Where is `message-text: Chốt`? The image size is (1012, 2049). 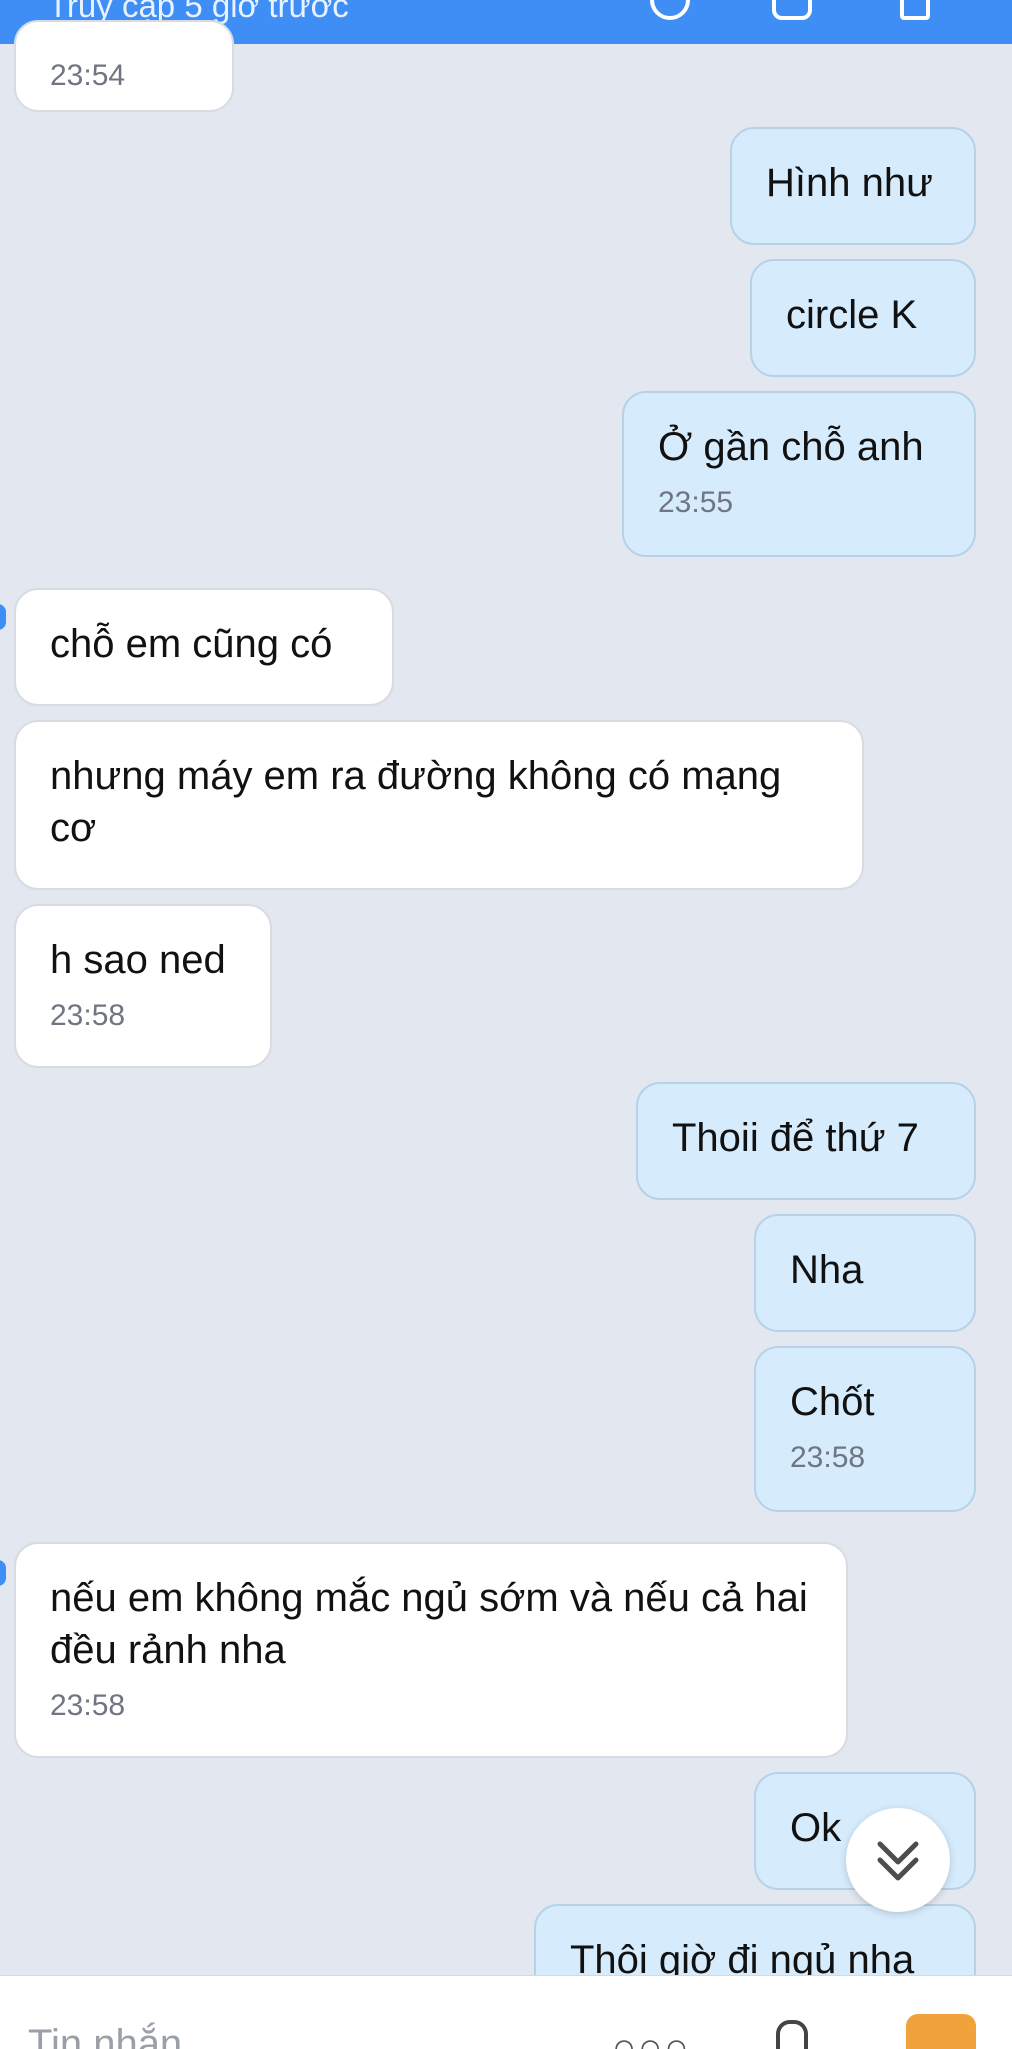 message-text: Chốt is located at coordinates (832, 1402).